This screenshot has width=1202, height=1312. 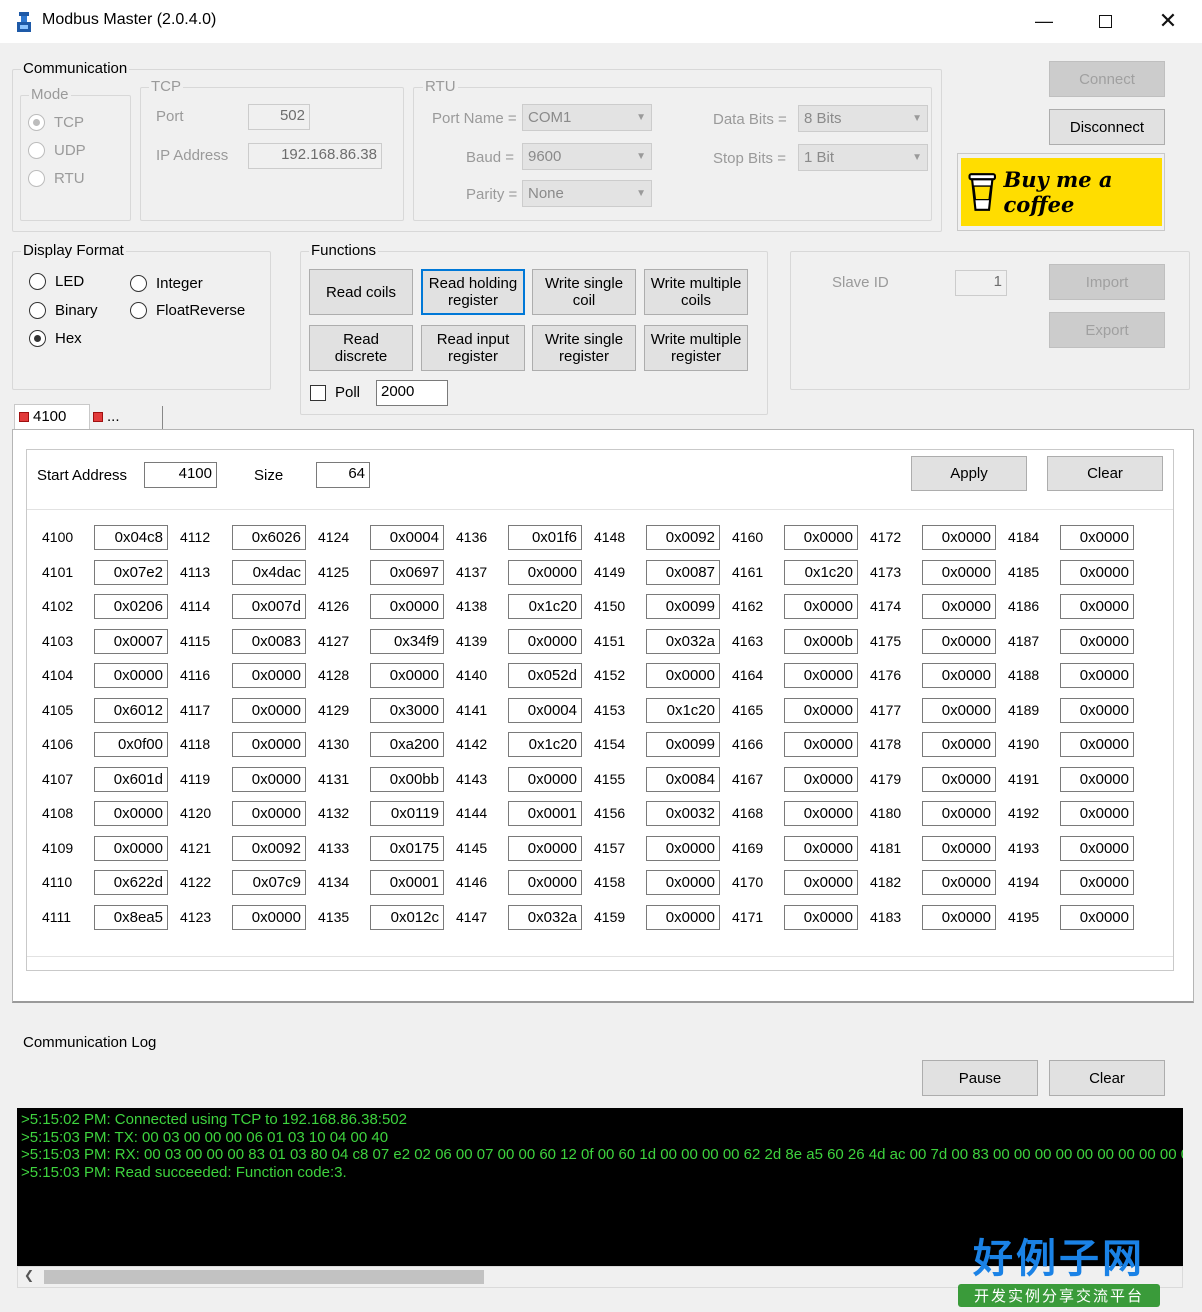 I want to click on port-field: 502, so click(x=279, y=117).